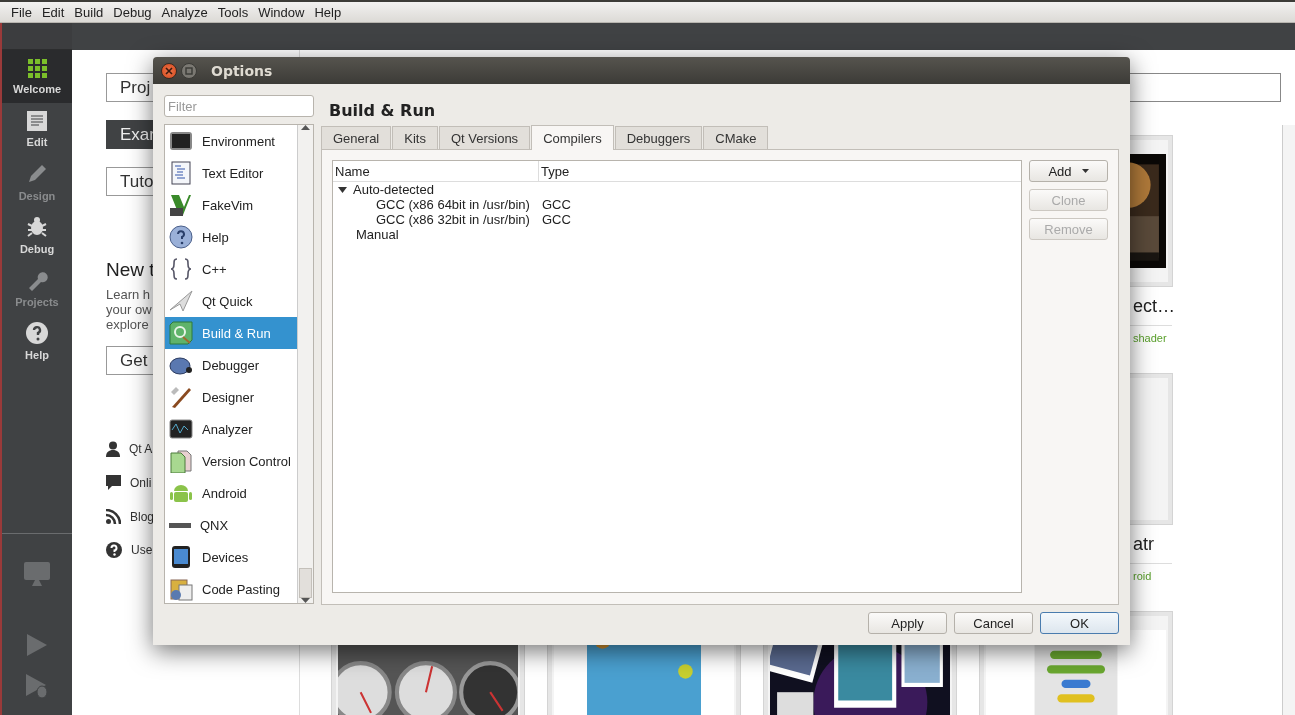  I want to click on tree-item: Auto-detected, so click(393, 189).